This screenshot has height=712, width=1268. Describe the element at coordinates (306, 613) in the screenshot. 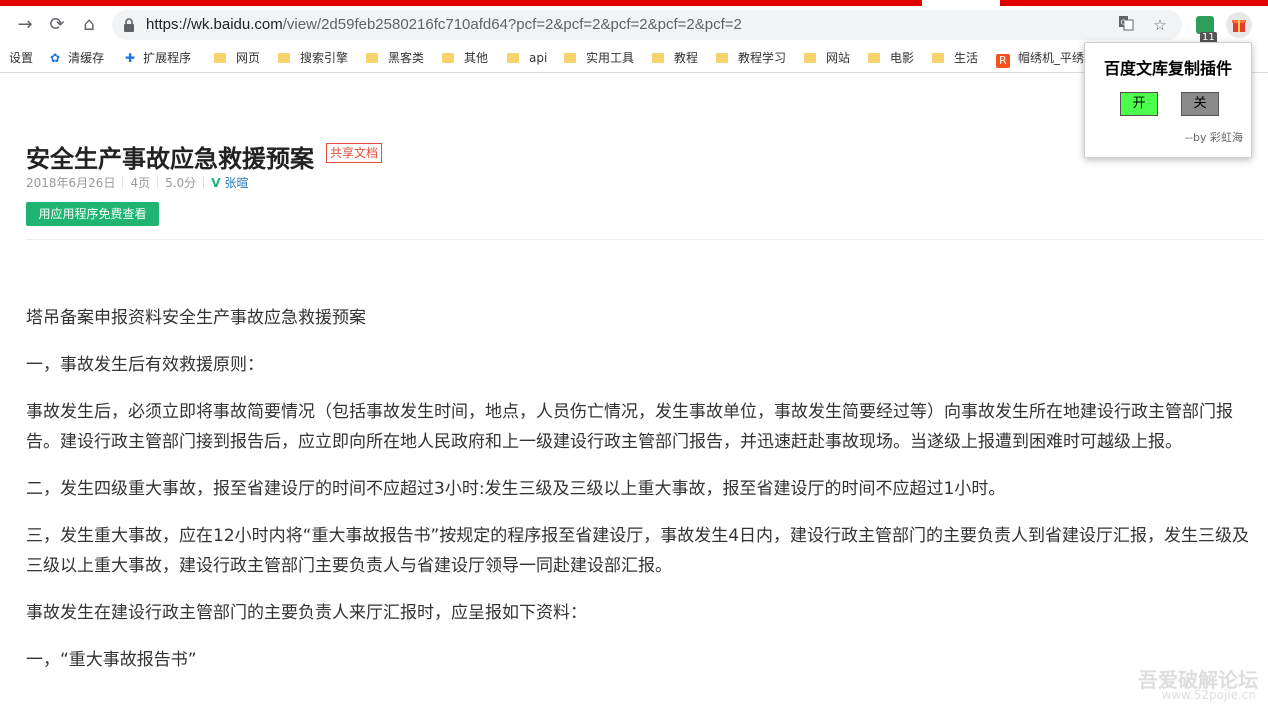

I see `document-paragraph: 事故发生在建设行政主管部门的主要负责人来厅汇报时，应呈报如下资料：` at that location.